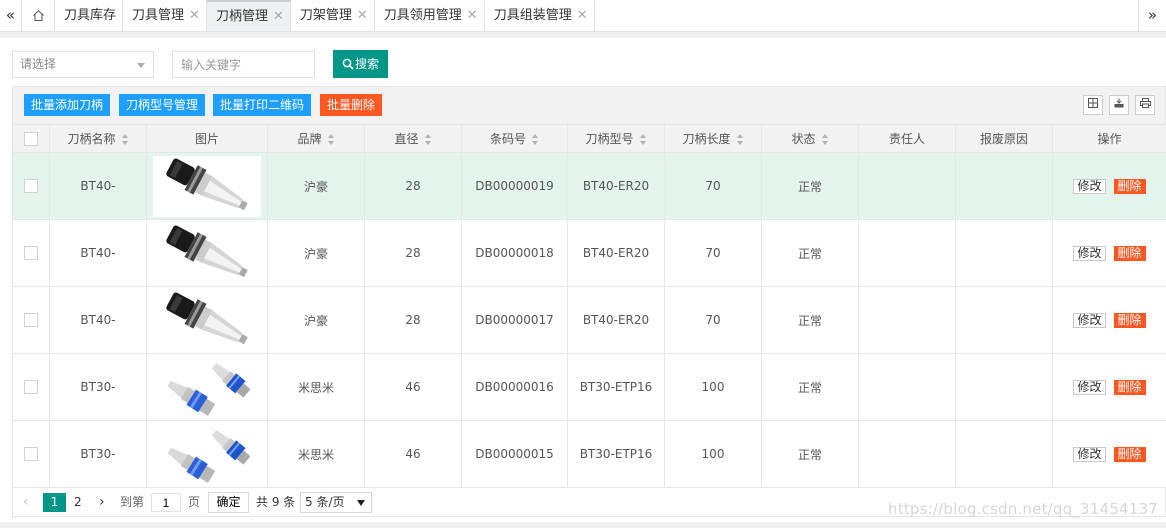  Describe the element at coordinates (583, 525) in the screenshot. I see `divider` at that location.